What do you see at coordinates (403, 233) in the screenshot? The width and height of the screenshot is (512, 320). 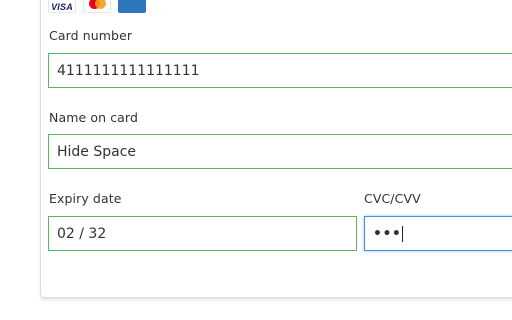 I see `text-caret` at bounding box center [403, 233].